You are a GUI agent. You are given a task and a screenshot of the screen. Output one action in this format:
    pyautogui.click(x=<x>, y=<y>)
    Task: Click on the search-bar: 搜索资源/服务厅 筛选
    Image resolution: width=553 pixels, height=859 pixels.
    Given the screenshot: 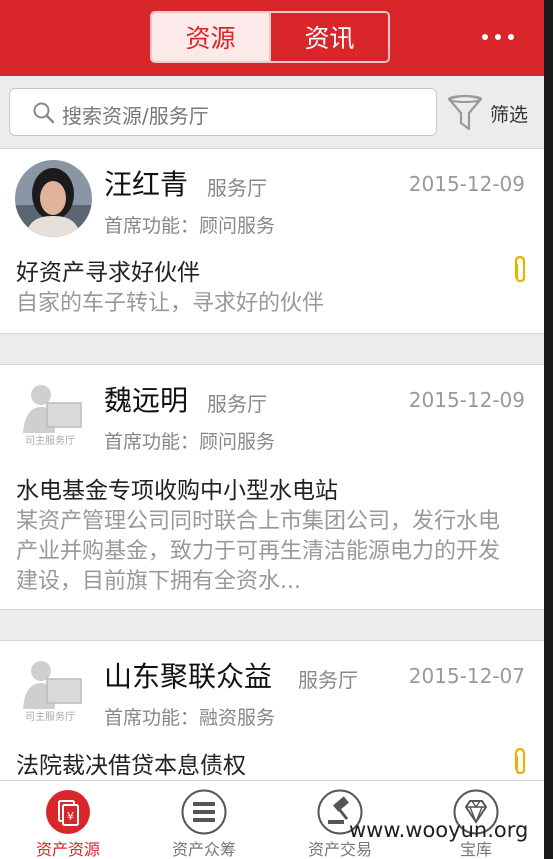 What is the action you would take?
    pyautogui.click(x=272, y=112)
    